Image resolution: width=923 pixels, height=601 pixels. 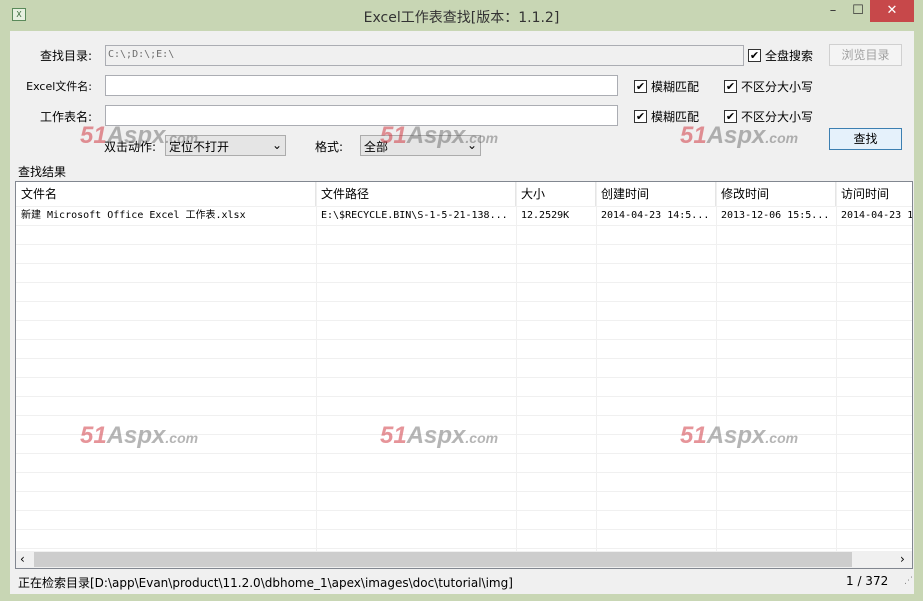 What do you see at coordinates (865, 55) in the screenshot?
I see `browse-button: 浏览目录` at bounding box center [865, 55].